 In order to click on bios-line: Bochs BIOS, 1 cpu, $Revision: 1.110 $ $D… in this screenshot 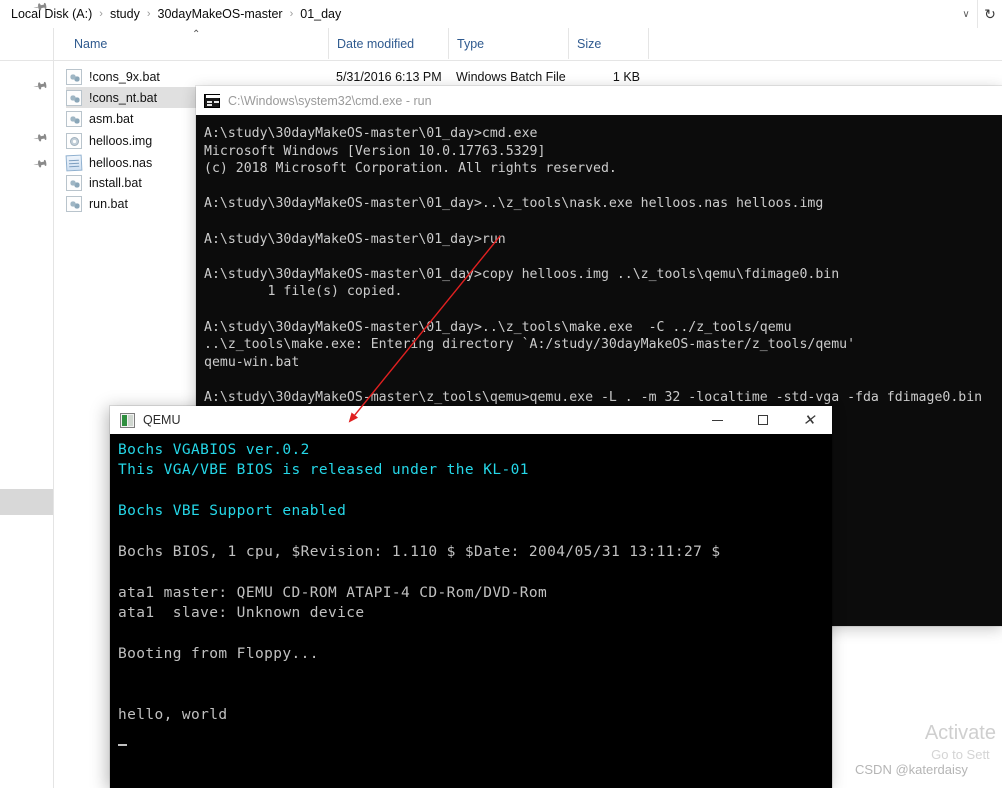, I will do `click(419, 552)`.